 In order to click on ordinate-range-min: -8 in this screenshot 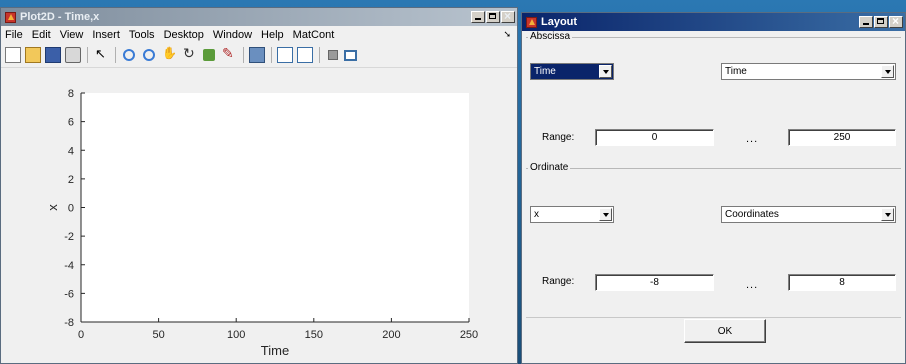, I will do `click(654, 282)`.